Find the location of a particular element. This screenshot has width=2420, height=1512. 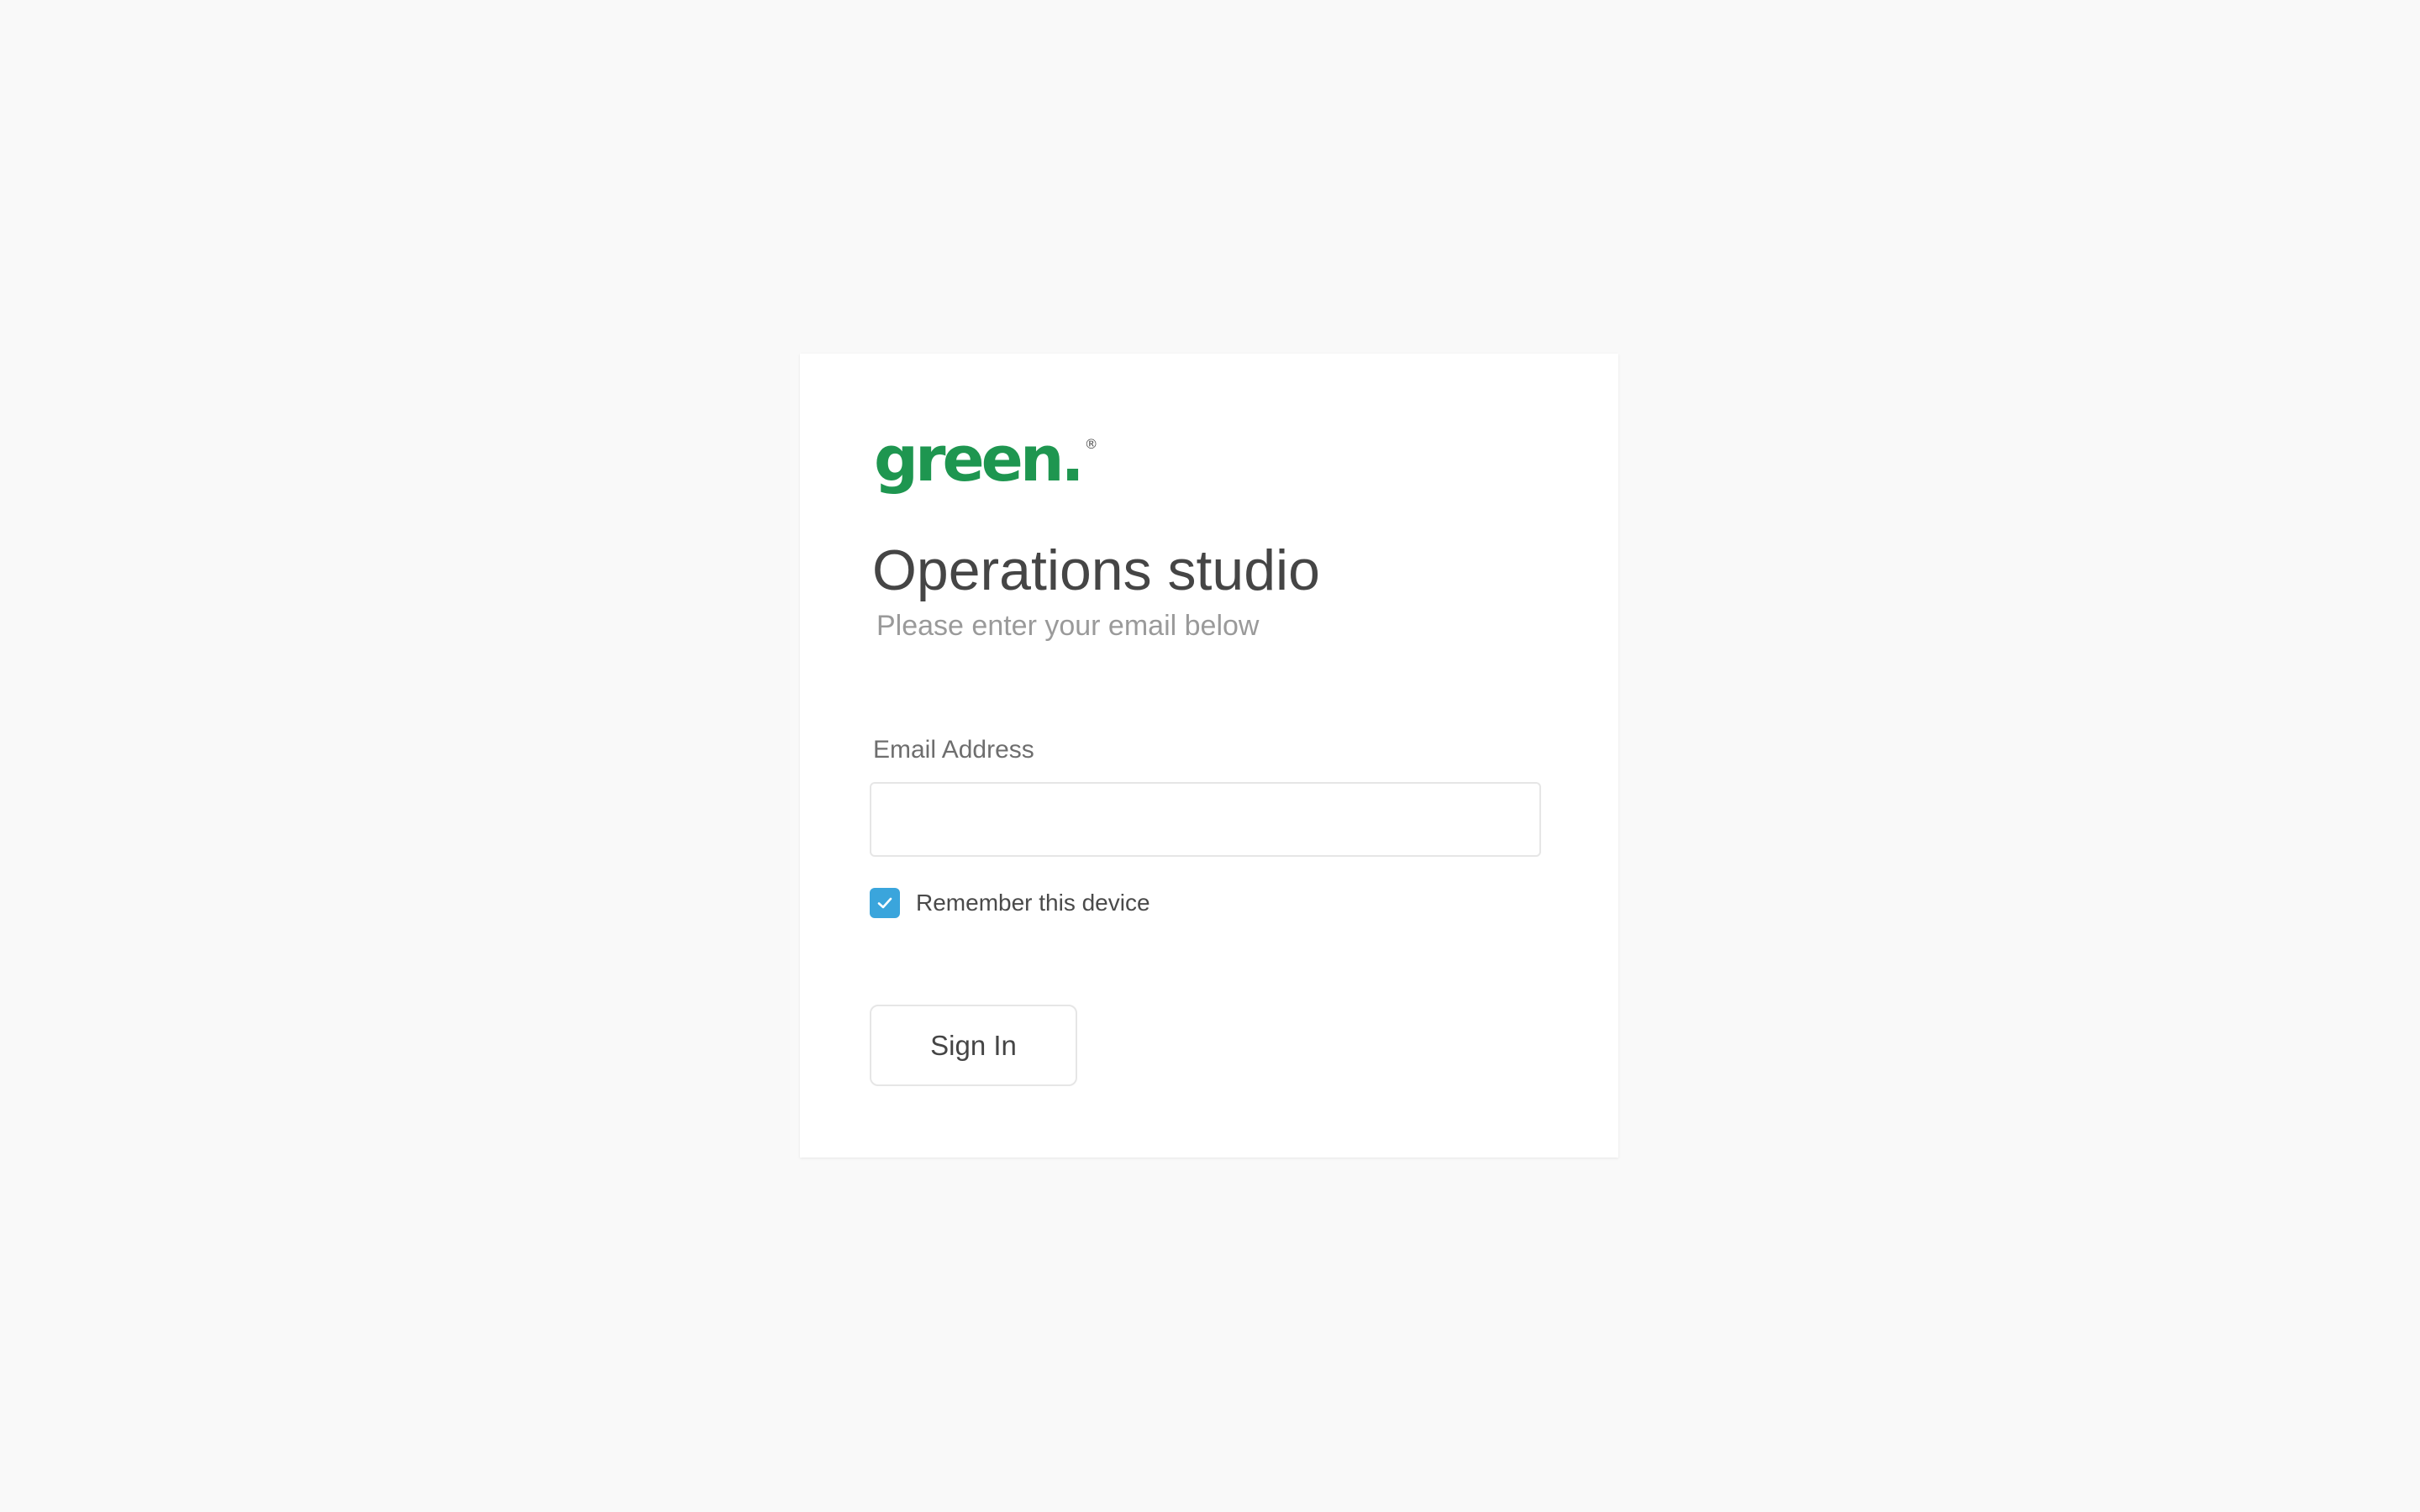

brand-logo-wordmark: green. is located at coordinates (980, 459).